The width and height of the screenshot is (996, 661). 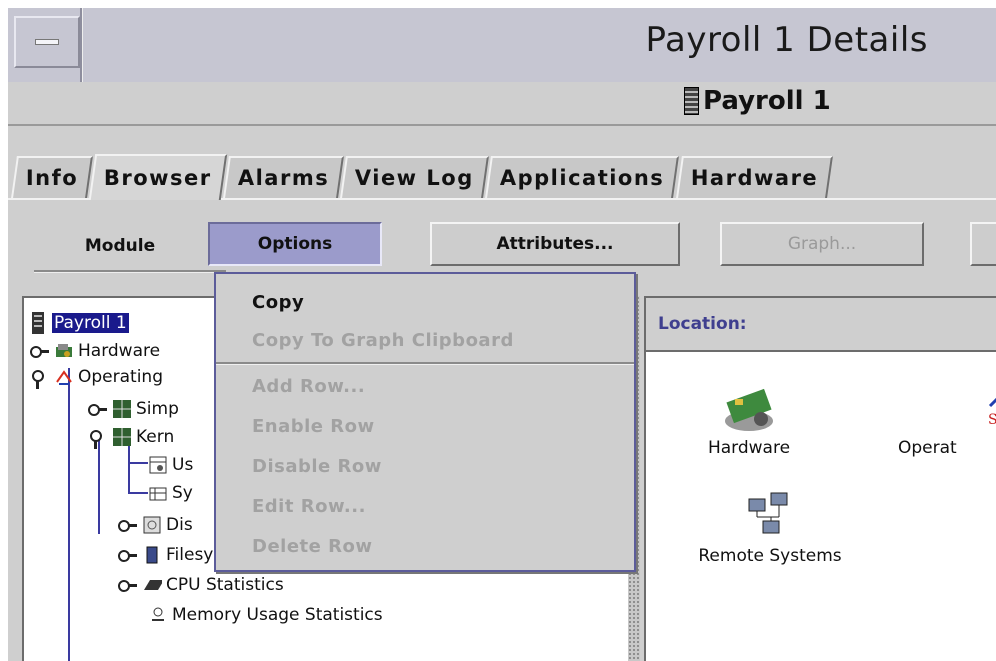 I want to click on tab-alarms-label: Alarms, so click(x=283, y=178).